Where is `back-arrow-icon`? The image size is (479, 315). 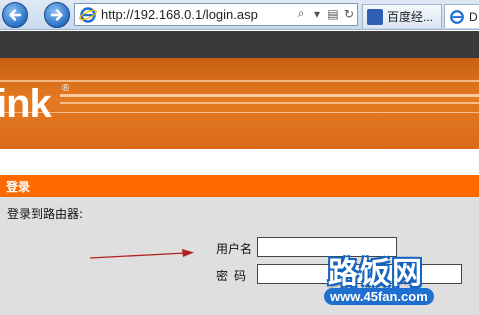
back-arrow-icon is located at coordinates (15, 15).